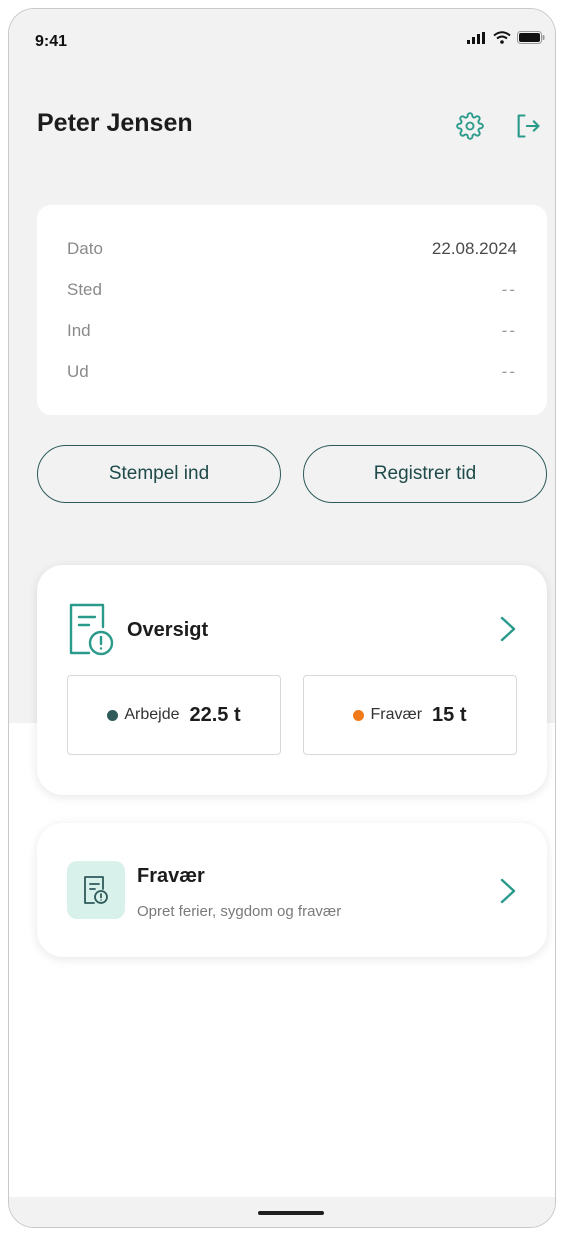 The height and width of the screenshot is (1235, 570). I want to click on date-value: 22.08.2024, so click(474, 248).